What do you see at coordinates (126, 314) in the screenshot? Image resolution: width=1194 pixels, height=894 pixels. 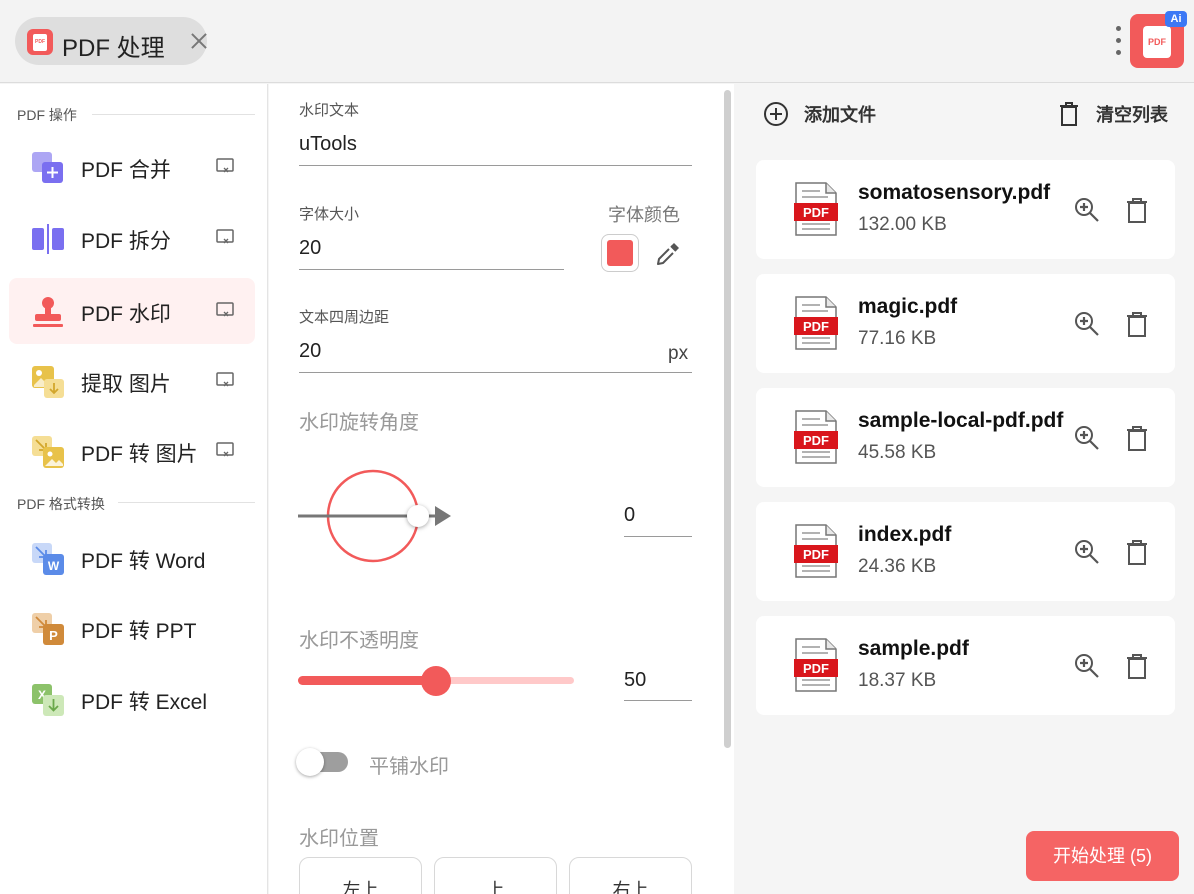 I see `sidebar-item-label: PDF 水印` at bounding box center [126, 314].